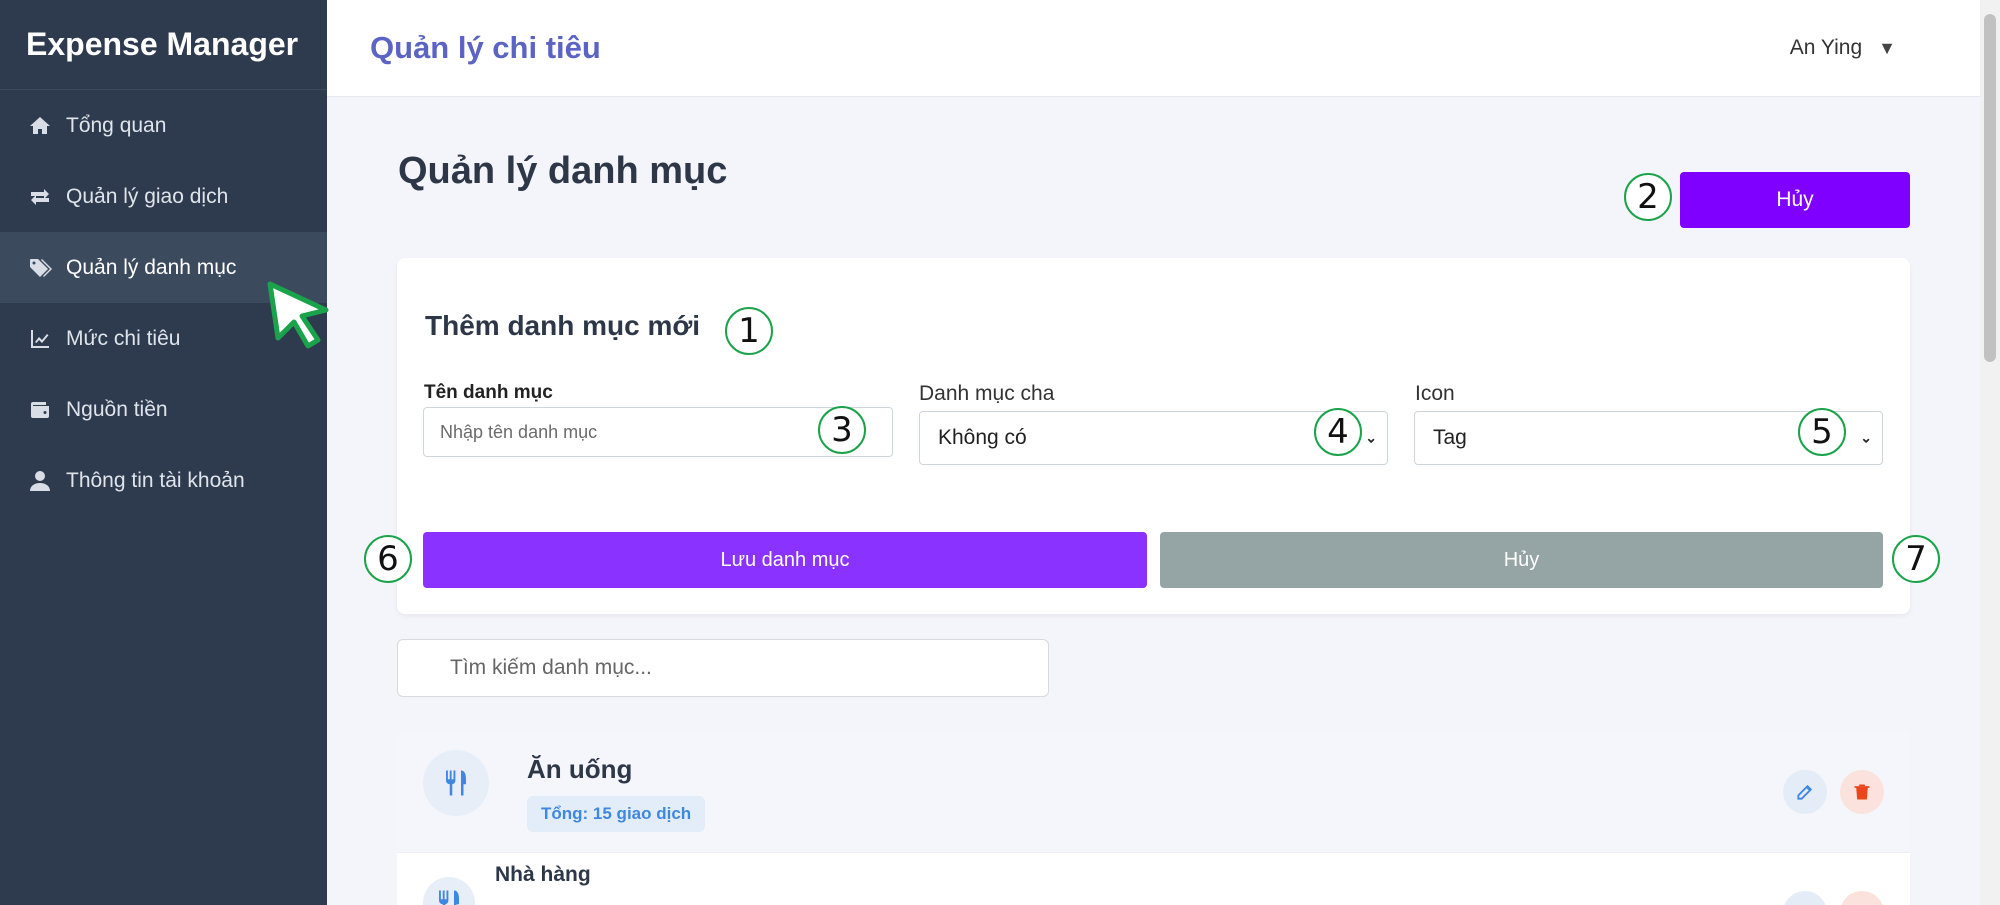 This screenshot has width=2000, height=905. Describe the element at coordinates (40, 410) in the screenshot. I see `wallet-icon` at that location.